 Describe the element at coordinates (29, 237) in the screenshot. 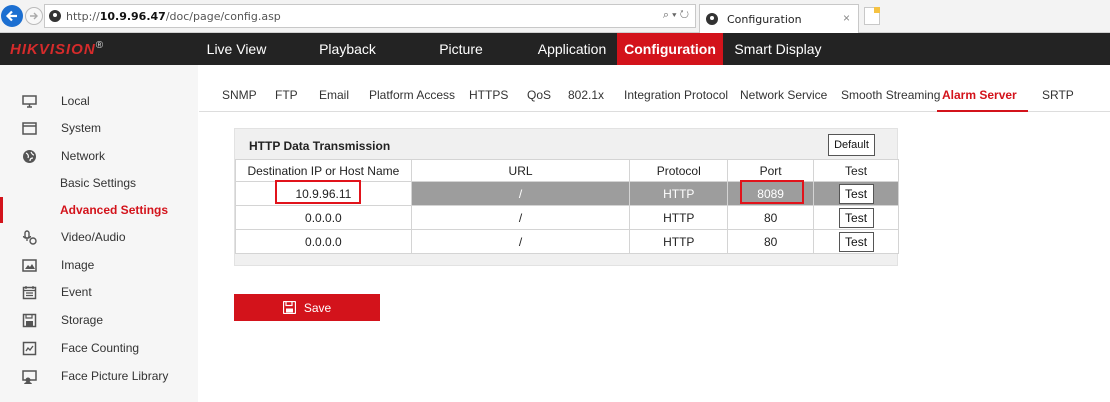

I see `mic-camera-icon` at that location.